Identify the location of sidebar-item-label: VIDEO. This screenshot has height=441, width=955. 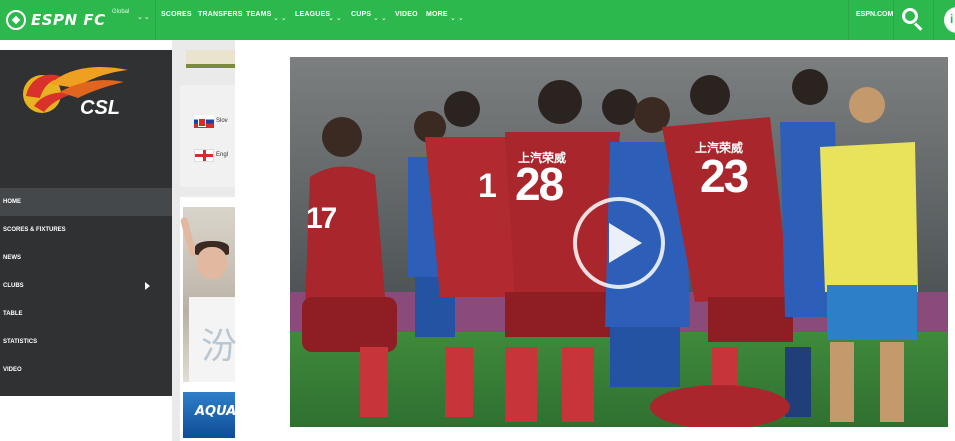
(12, 370).